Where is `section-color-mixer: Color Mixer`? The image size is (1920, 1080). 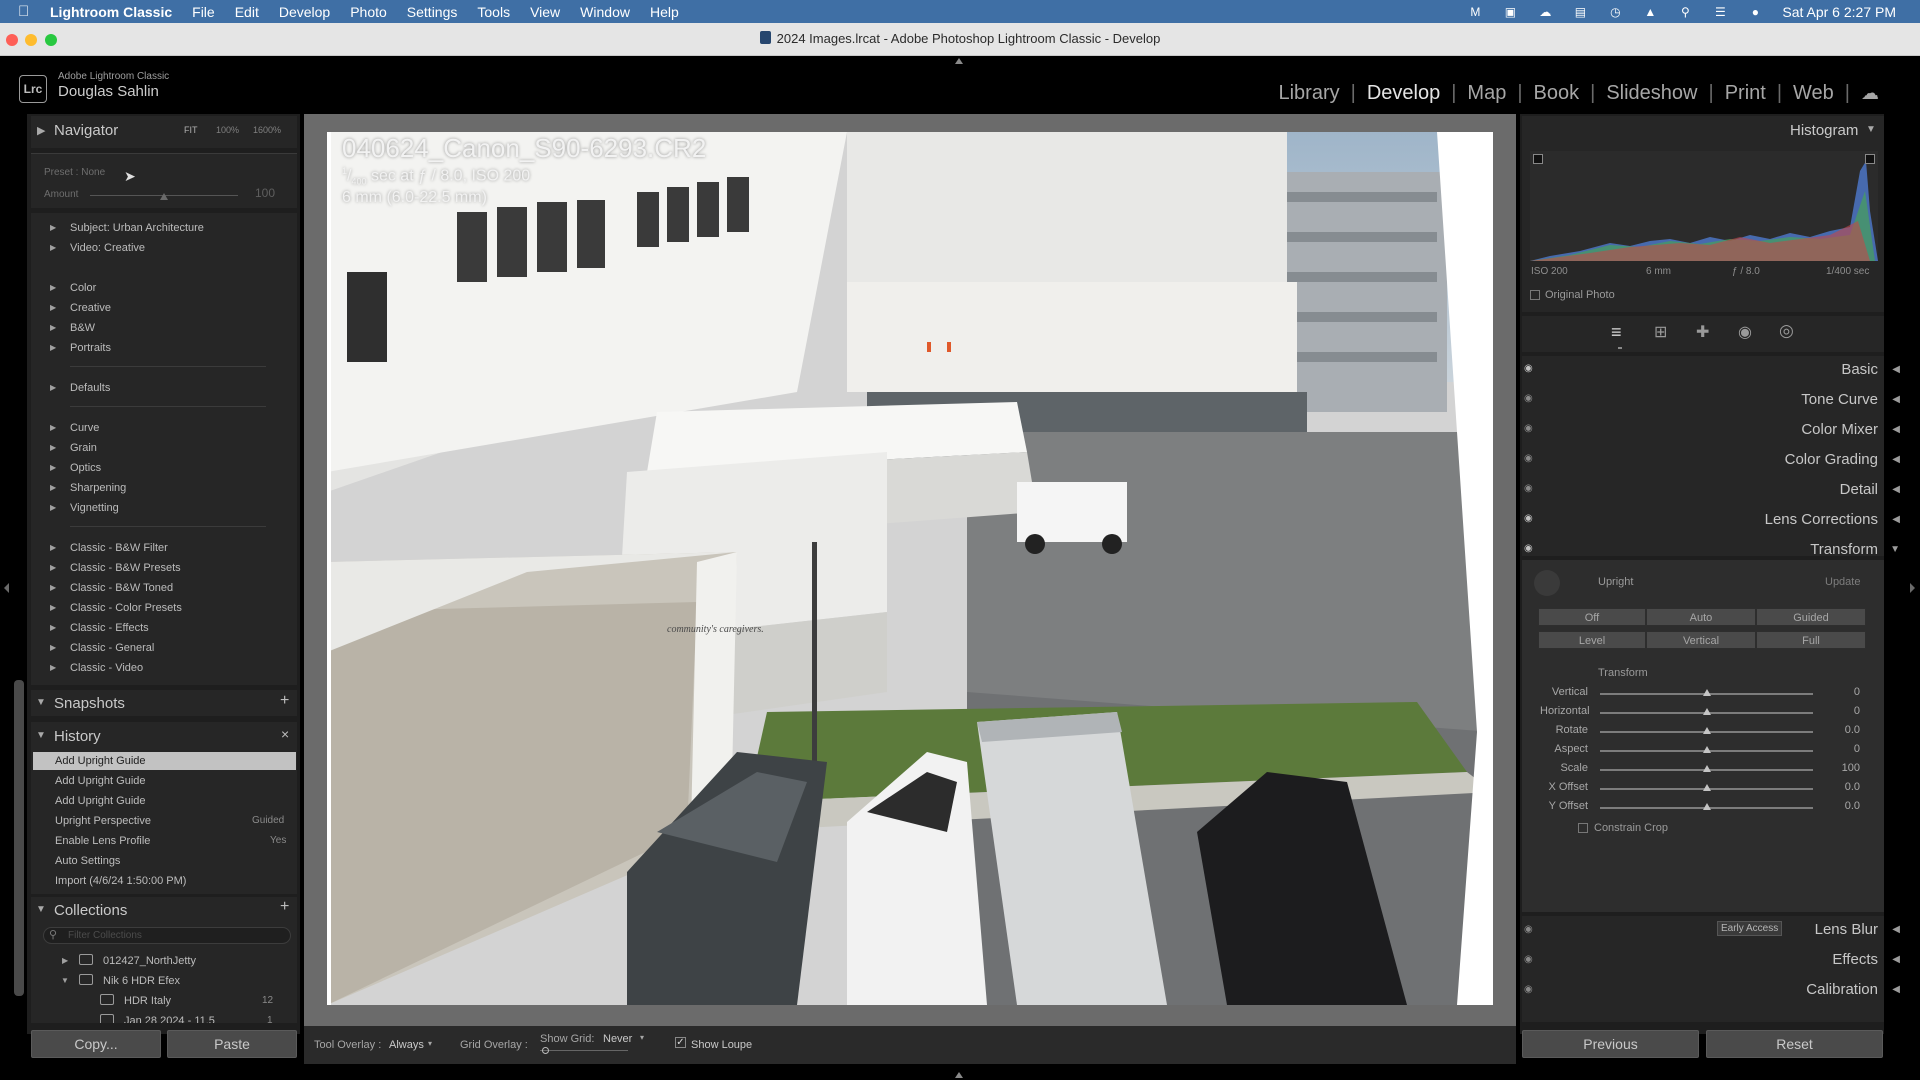
section-color-mixer: Color Mixer is located at coordinates (1839, 429).